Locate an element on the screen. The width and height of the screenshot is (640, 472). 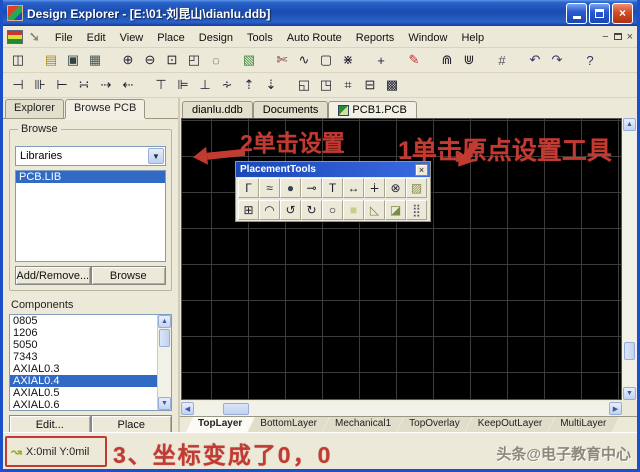
horizontal-scrollbar: ◀ ▶ is located at coordinates (401, 408).